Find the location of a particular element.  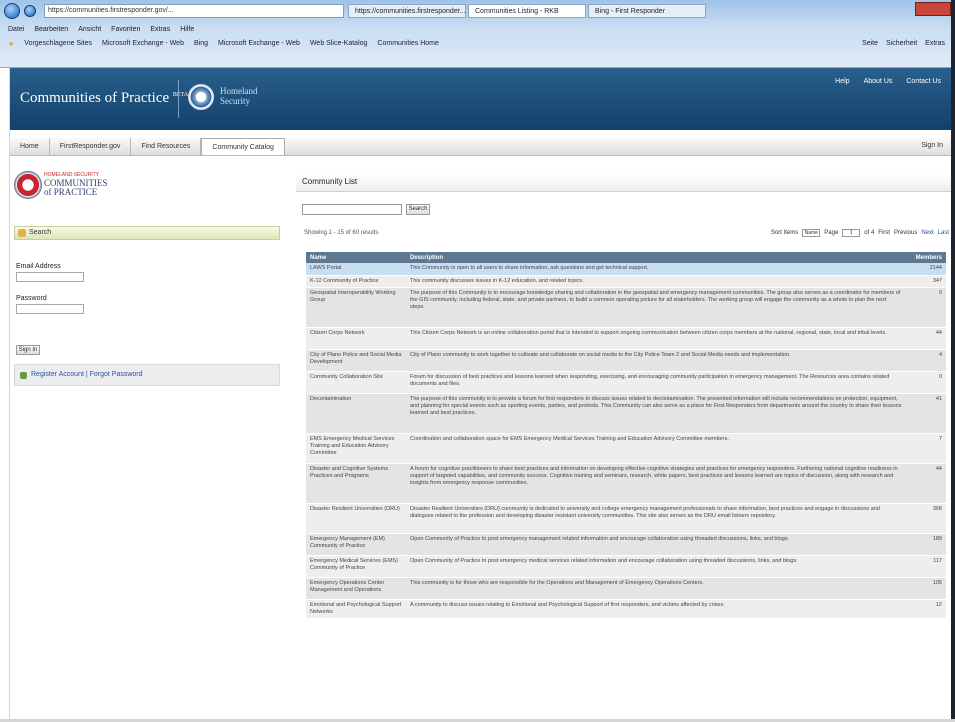

sort-select: Name is located at coordinates (811, 233).